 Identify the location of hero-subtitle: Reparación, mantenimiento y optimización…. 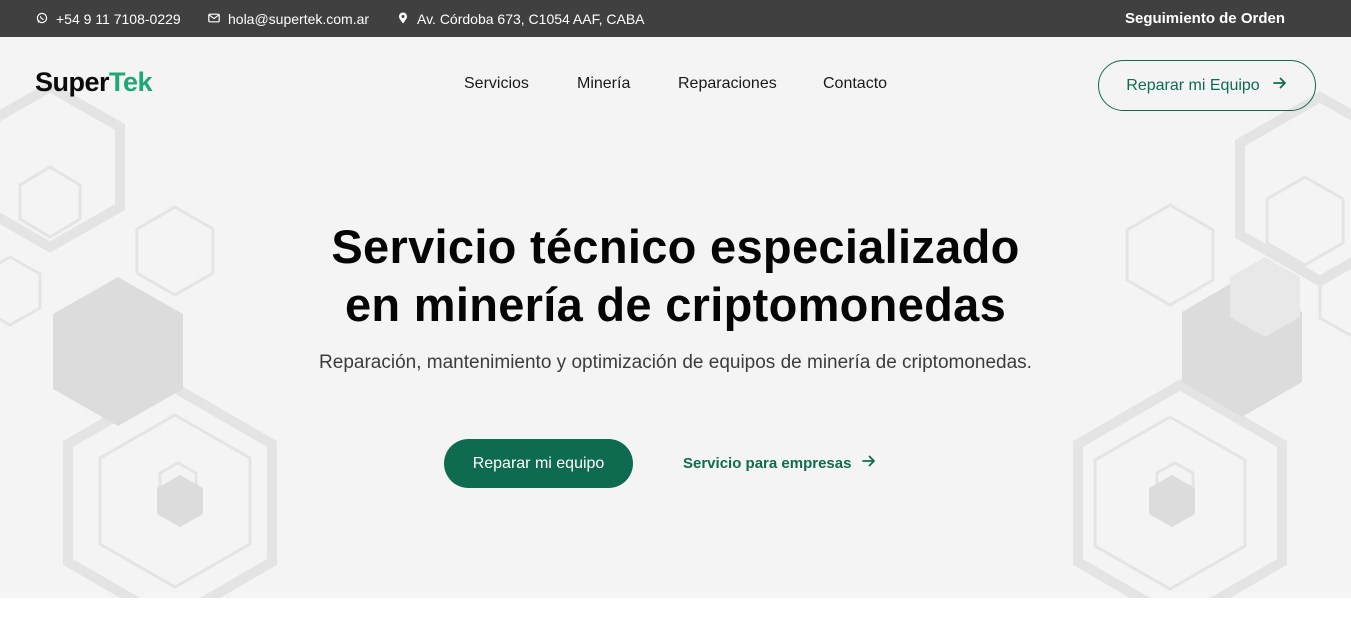
(675, 362).